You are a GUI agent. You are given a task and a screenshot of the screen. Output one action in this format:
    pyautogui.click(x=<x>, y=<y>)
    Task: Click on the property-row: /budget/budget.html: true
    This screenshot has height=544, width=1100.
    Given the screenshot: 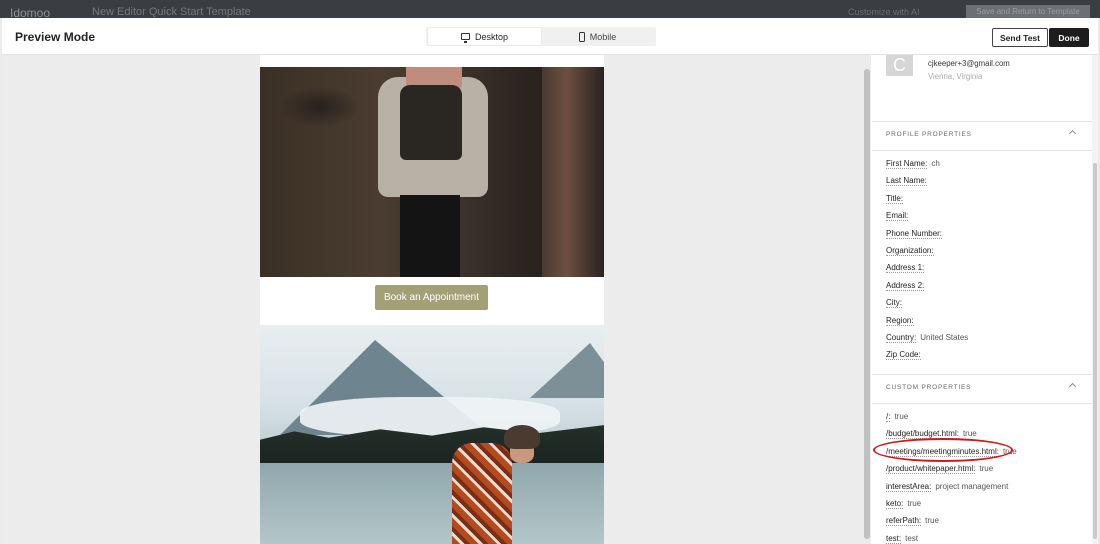 What is the action you would take?
    pyautogui.click(x=931, y=434)
    